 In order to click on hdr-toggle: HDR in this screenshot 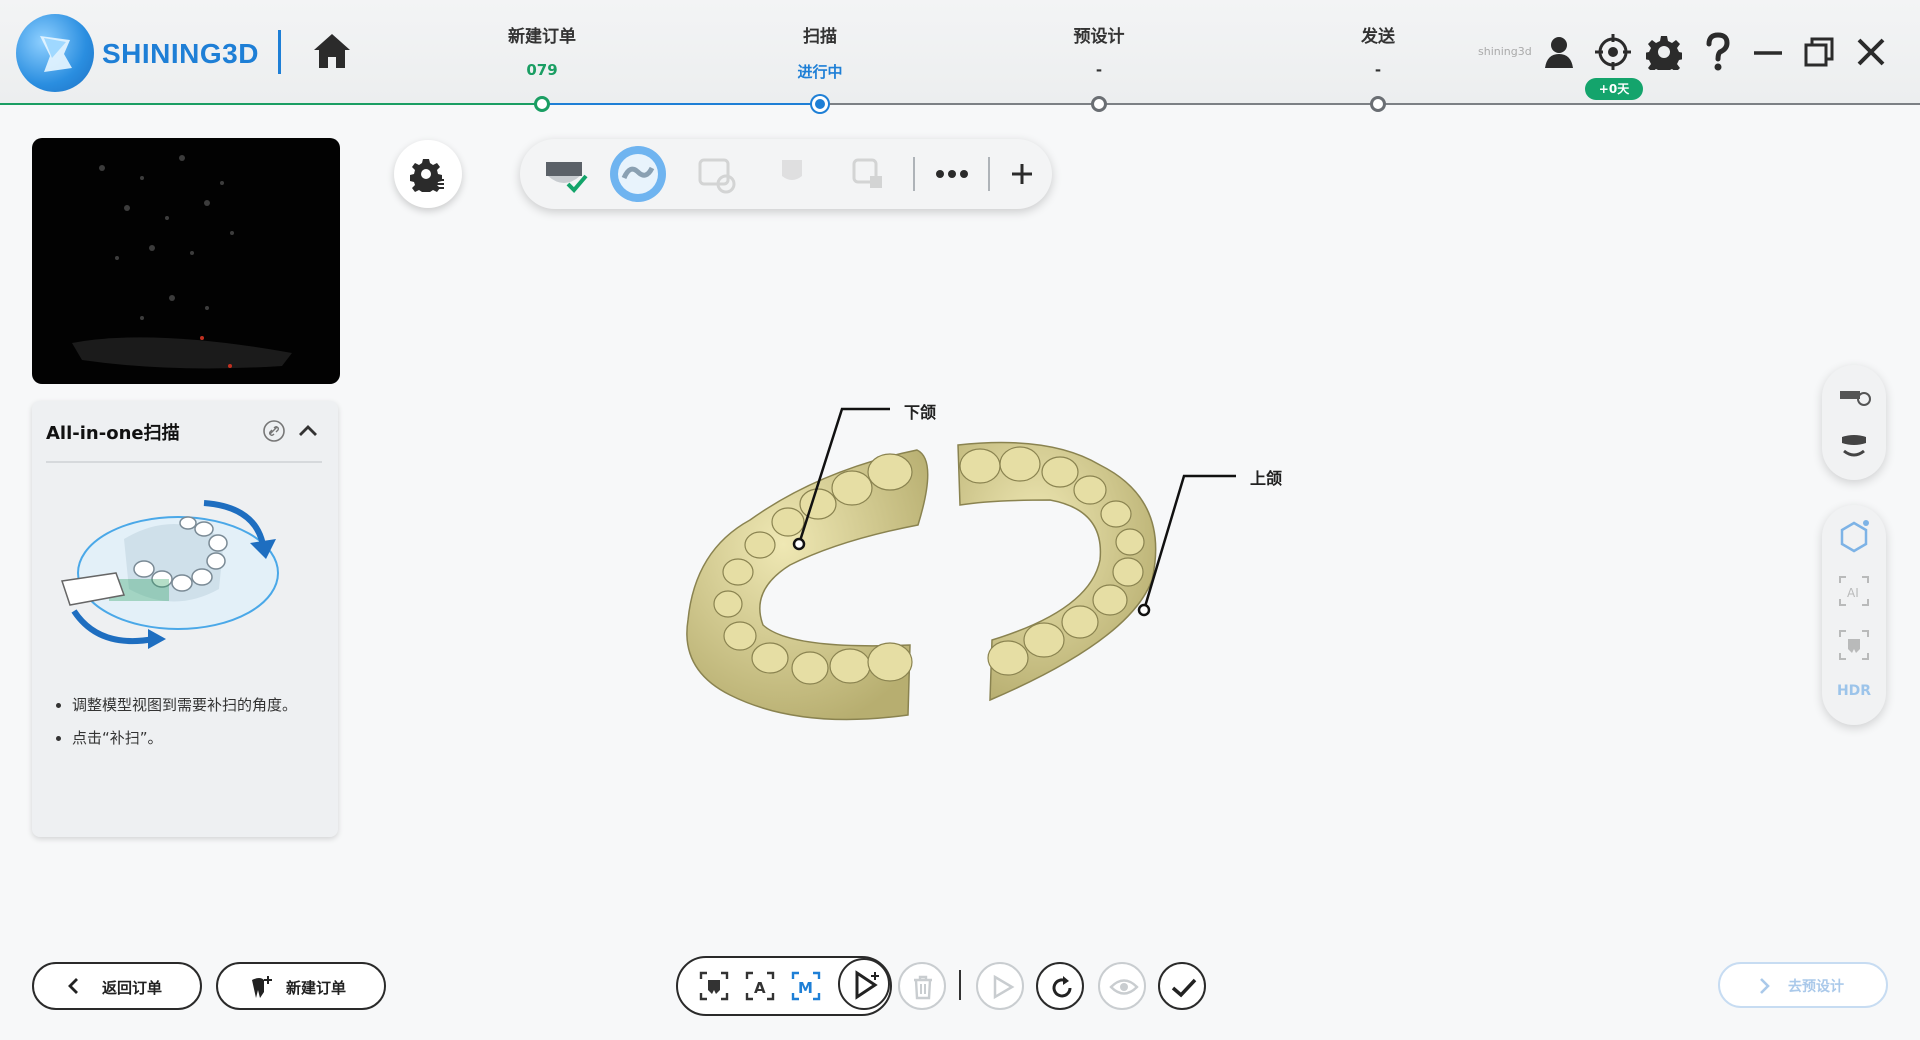, I will do `click(1854, 695)`.